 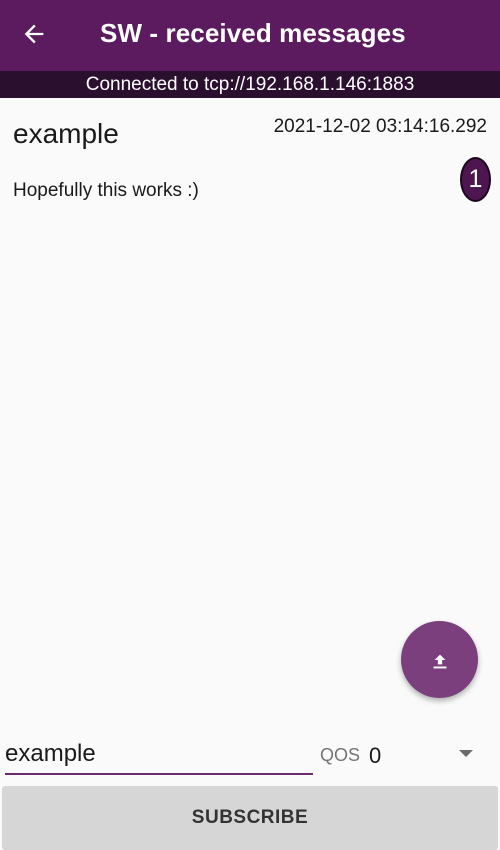 I want to click on subscribe-button: SUBSCRIBE, so click(x=250, y=818).